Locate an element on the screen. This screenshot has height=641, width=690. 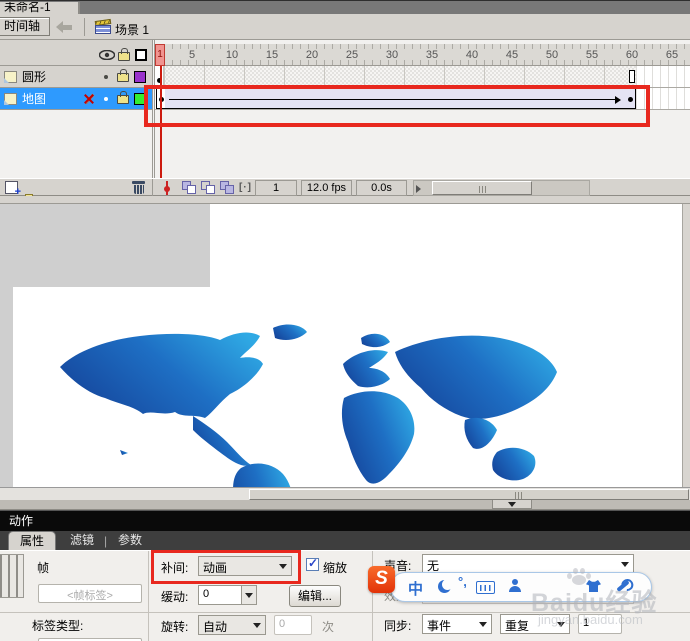
actions-panel-header: 动作 is located at coordinates (345, 520).